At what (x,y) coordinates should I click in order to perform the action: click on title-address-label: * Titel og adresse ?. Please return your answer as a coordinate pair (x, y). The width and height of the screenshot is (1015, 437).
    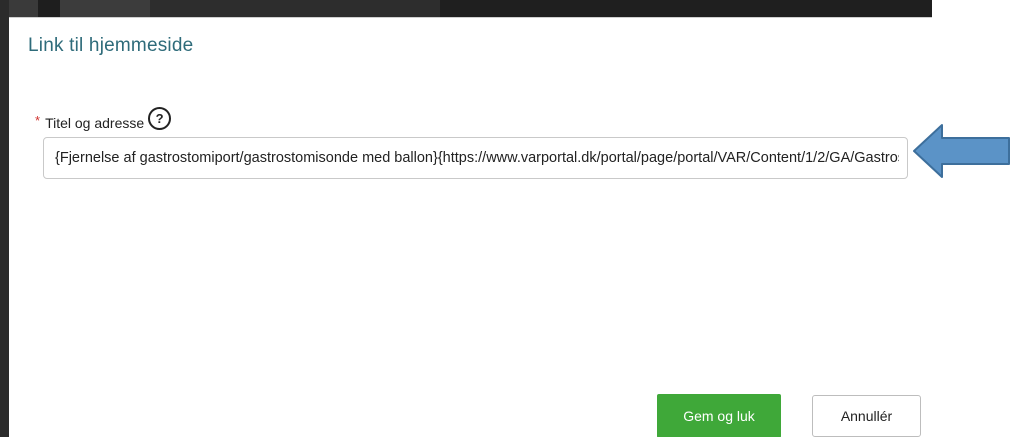
    Looking at the image, I should click on (103, 120).